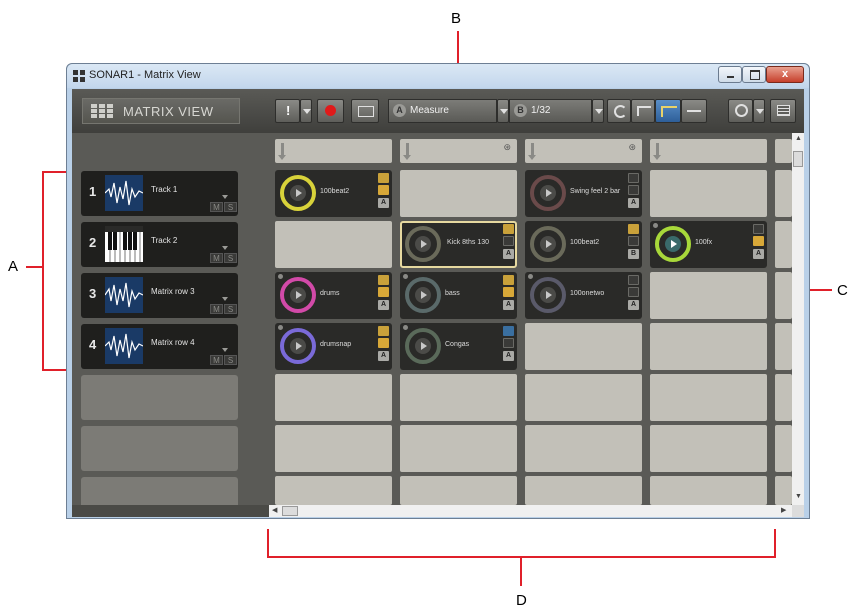 This screenshot has height=612, width=855. What do you see at coordinates (550, 111) in the screenshot?
I see `quantize-select: B 1/32` at bounding box center [550, 111].